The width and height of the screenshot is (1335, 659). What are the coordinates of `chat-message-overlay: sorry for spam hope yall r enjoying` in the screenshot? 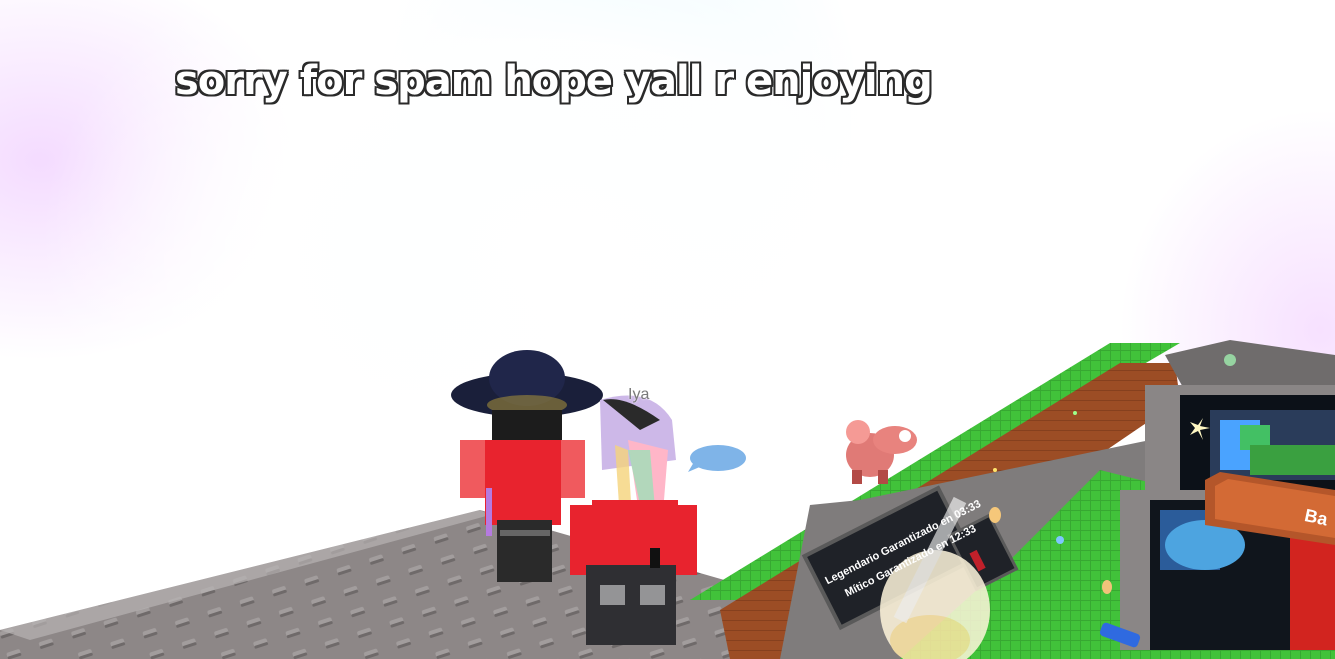 It's located at (554, 81).